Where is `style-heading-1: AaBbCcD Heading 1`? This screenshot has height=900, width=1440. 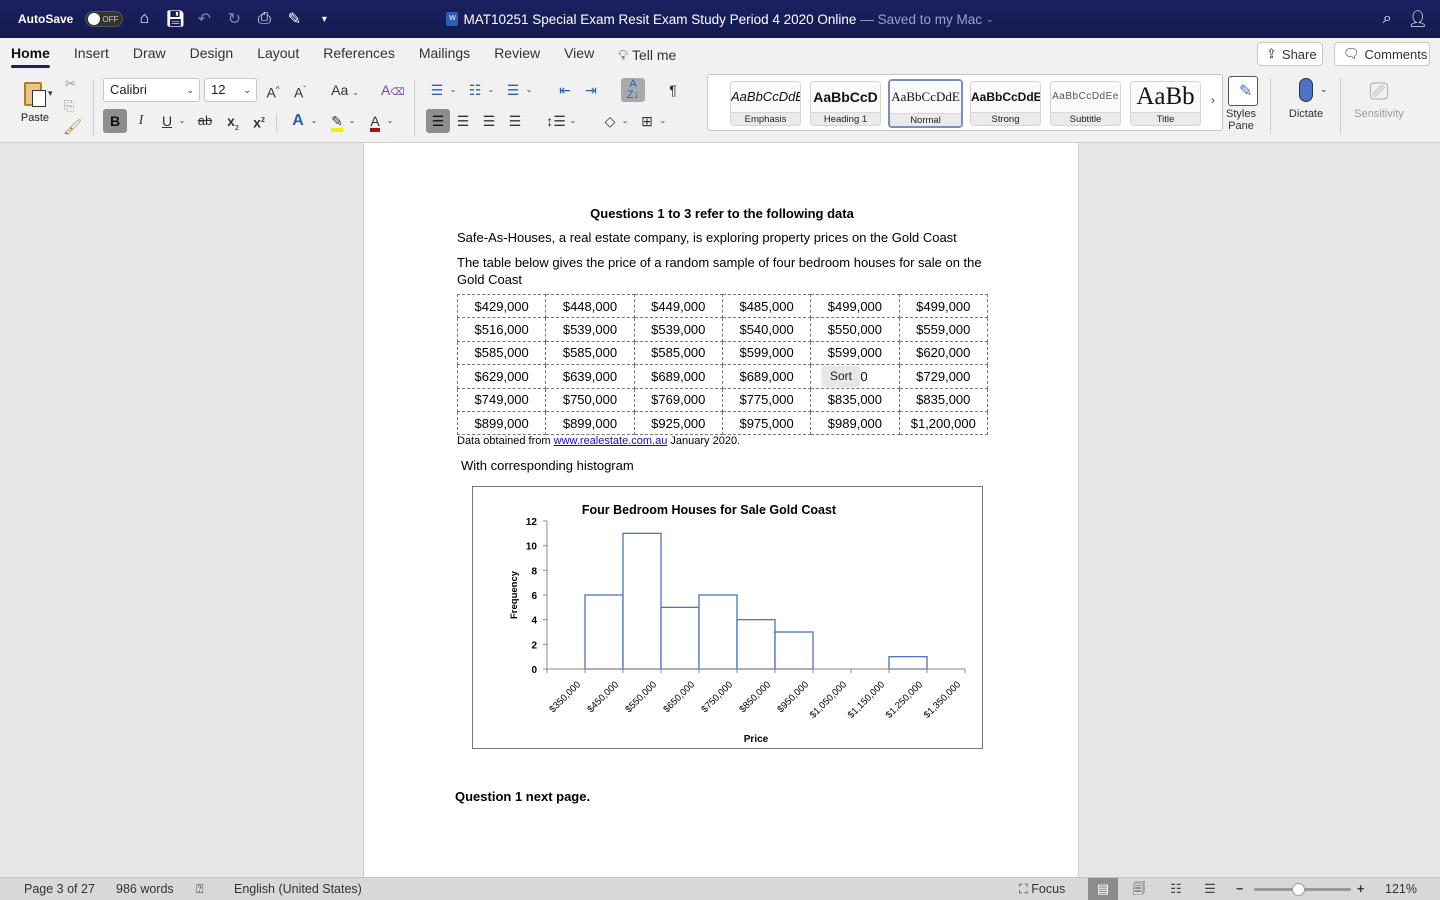
style-heading-1: AaBbCcD Heading 1 is located at coordinates (845, 103).